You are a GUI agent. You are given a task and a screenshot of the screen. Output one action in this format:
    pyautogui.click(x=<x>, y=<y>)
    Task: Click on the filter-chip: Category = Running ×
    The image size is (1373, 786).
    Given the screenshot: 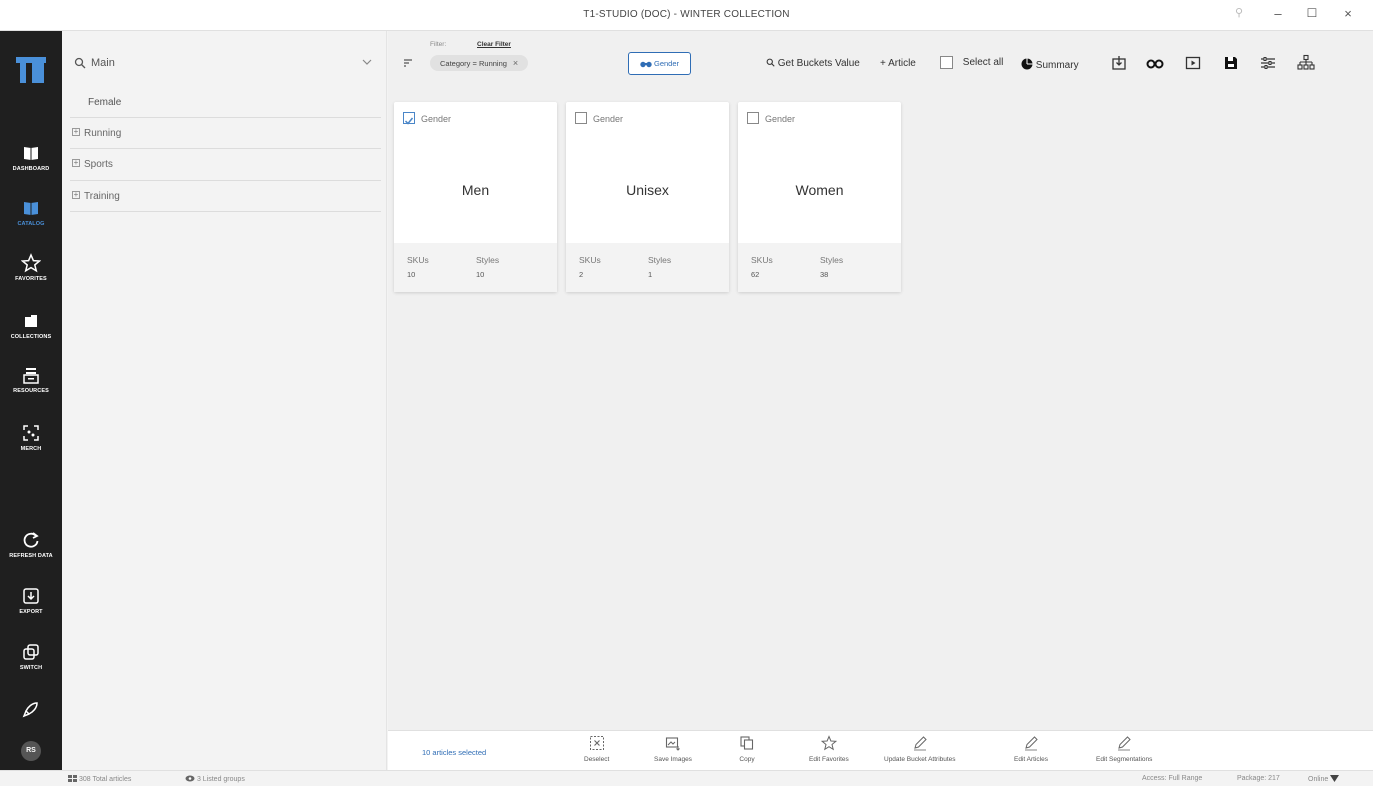 What is the action you would take?
    pyautogui.click(x=479, y=63)
    